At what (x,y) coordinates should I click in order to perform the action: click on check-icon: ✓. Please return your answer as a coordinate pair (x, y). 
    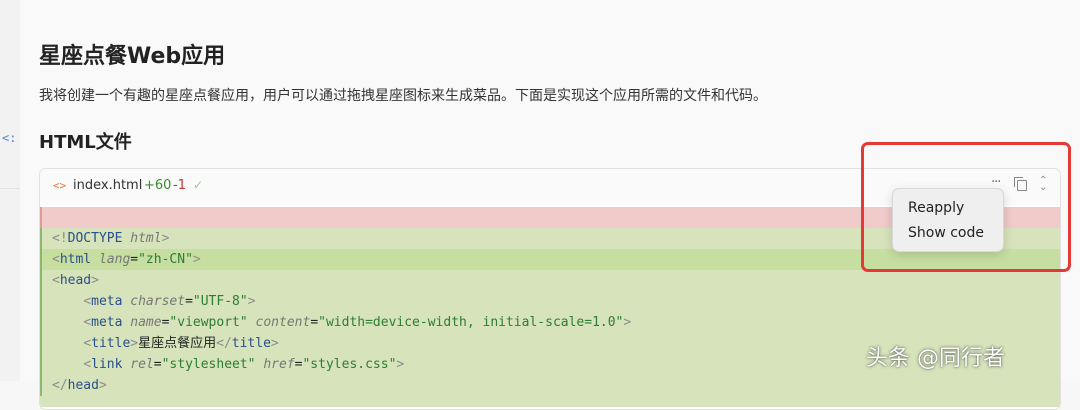
    Looking at the image, I should click on (198, 185).